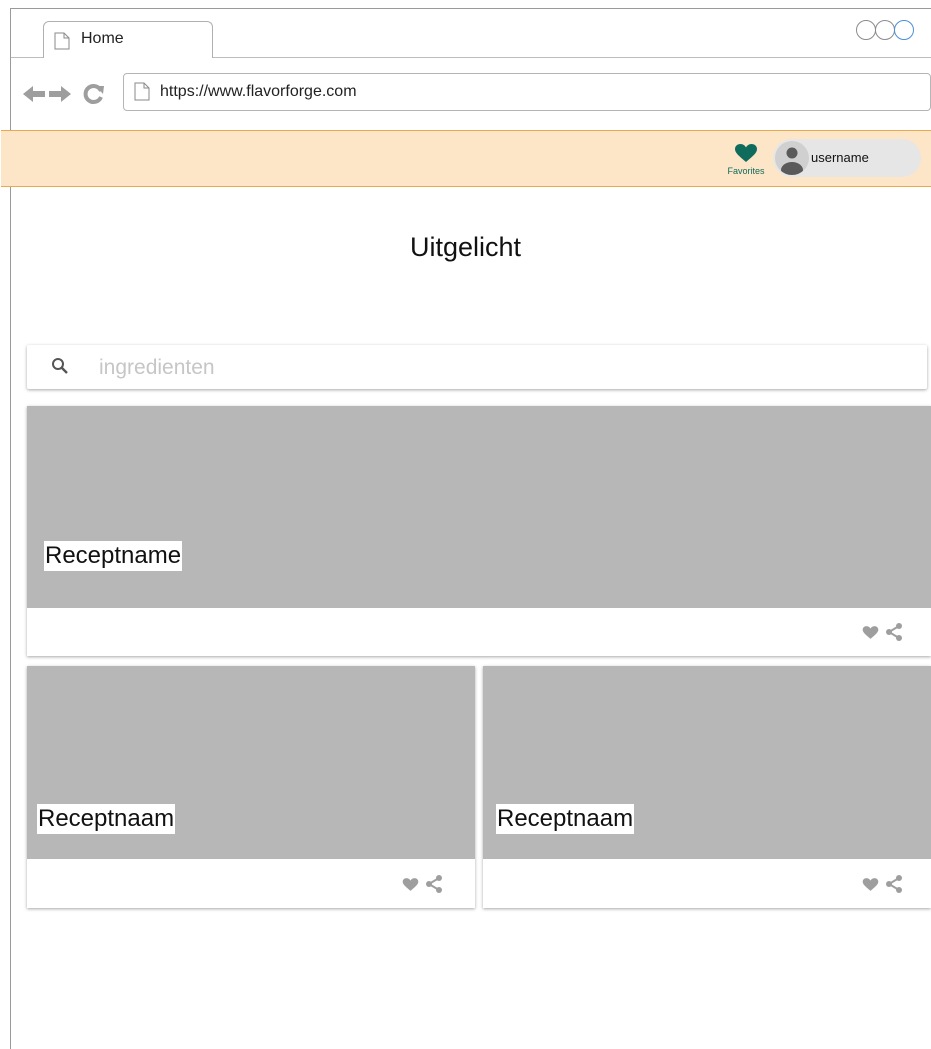 This screenshot has height=1049, width=931. What do you see at coordinates (792, 161) in the screenshot?
I see `user-icon` at bounding box center [792, 161].